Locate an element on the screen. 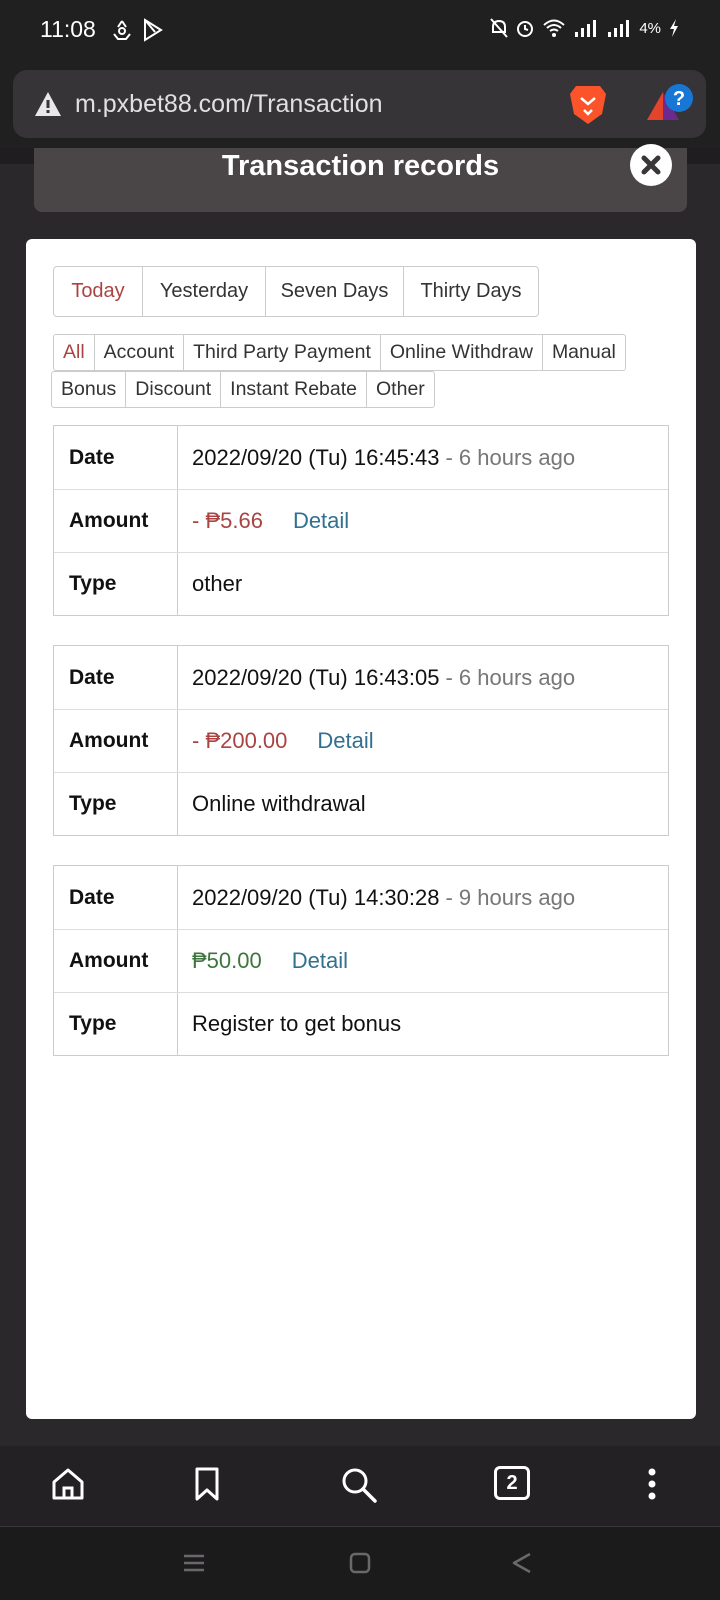  browser-toolbar: m.pxbet88.com/Transaction ? is located at coordinates (360, 106).